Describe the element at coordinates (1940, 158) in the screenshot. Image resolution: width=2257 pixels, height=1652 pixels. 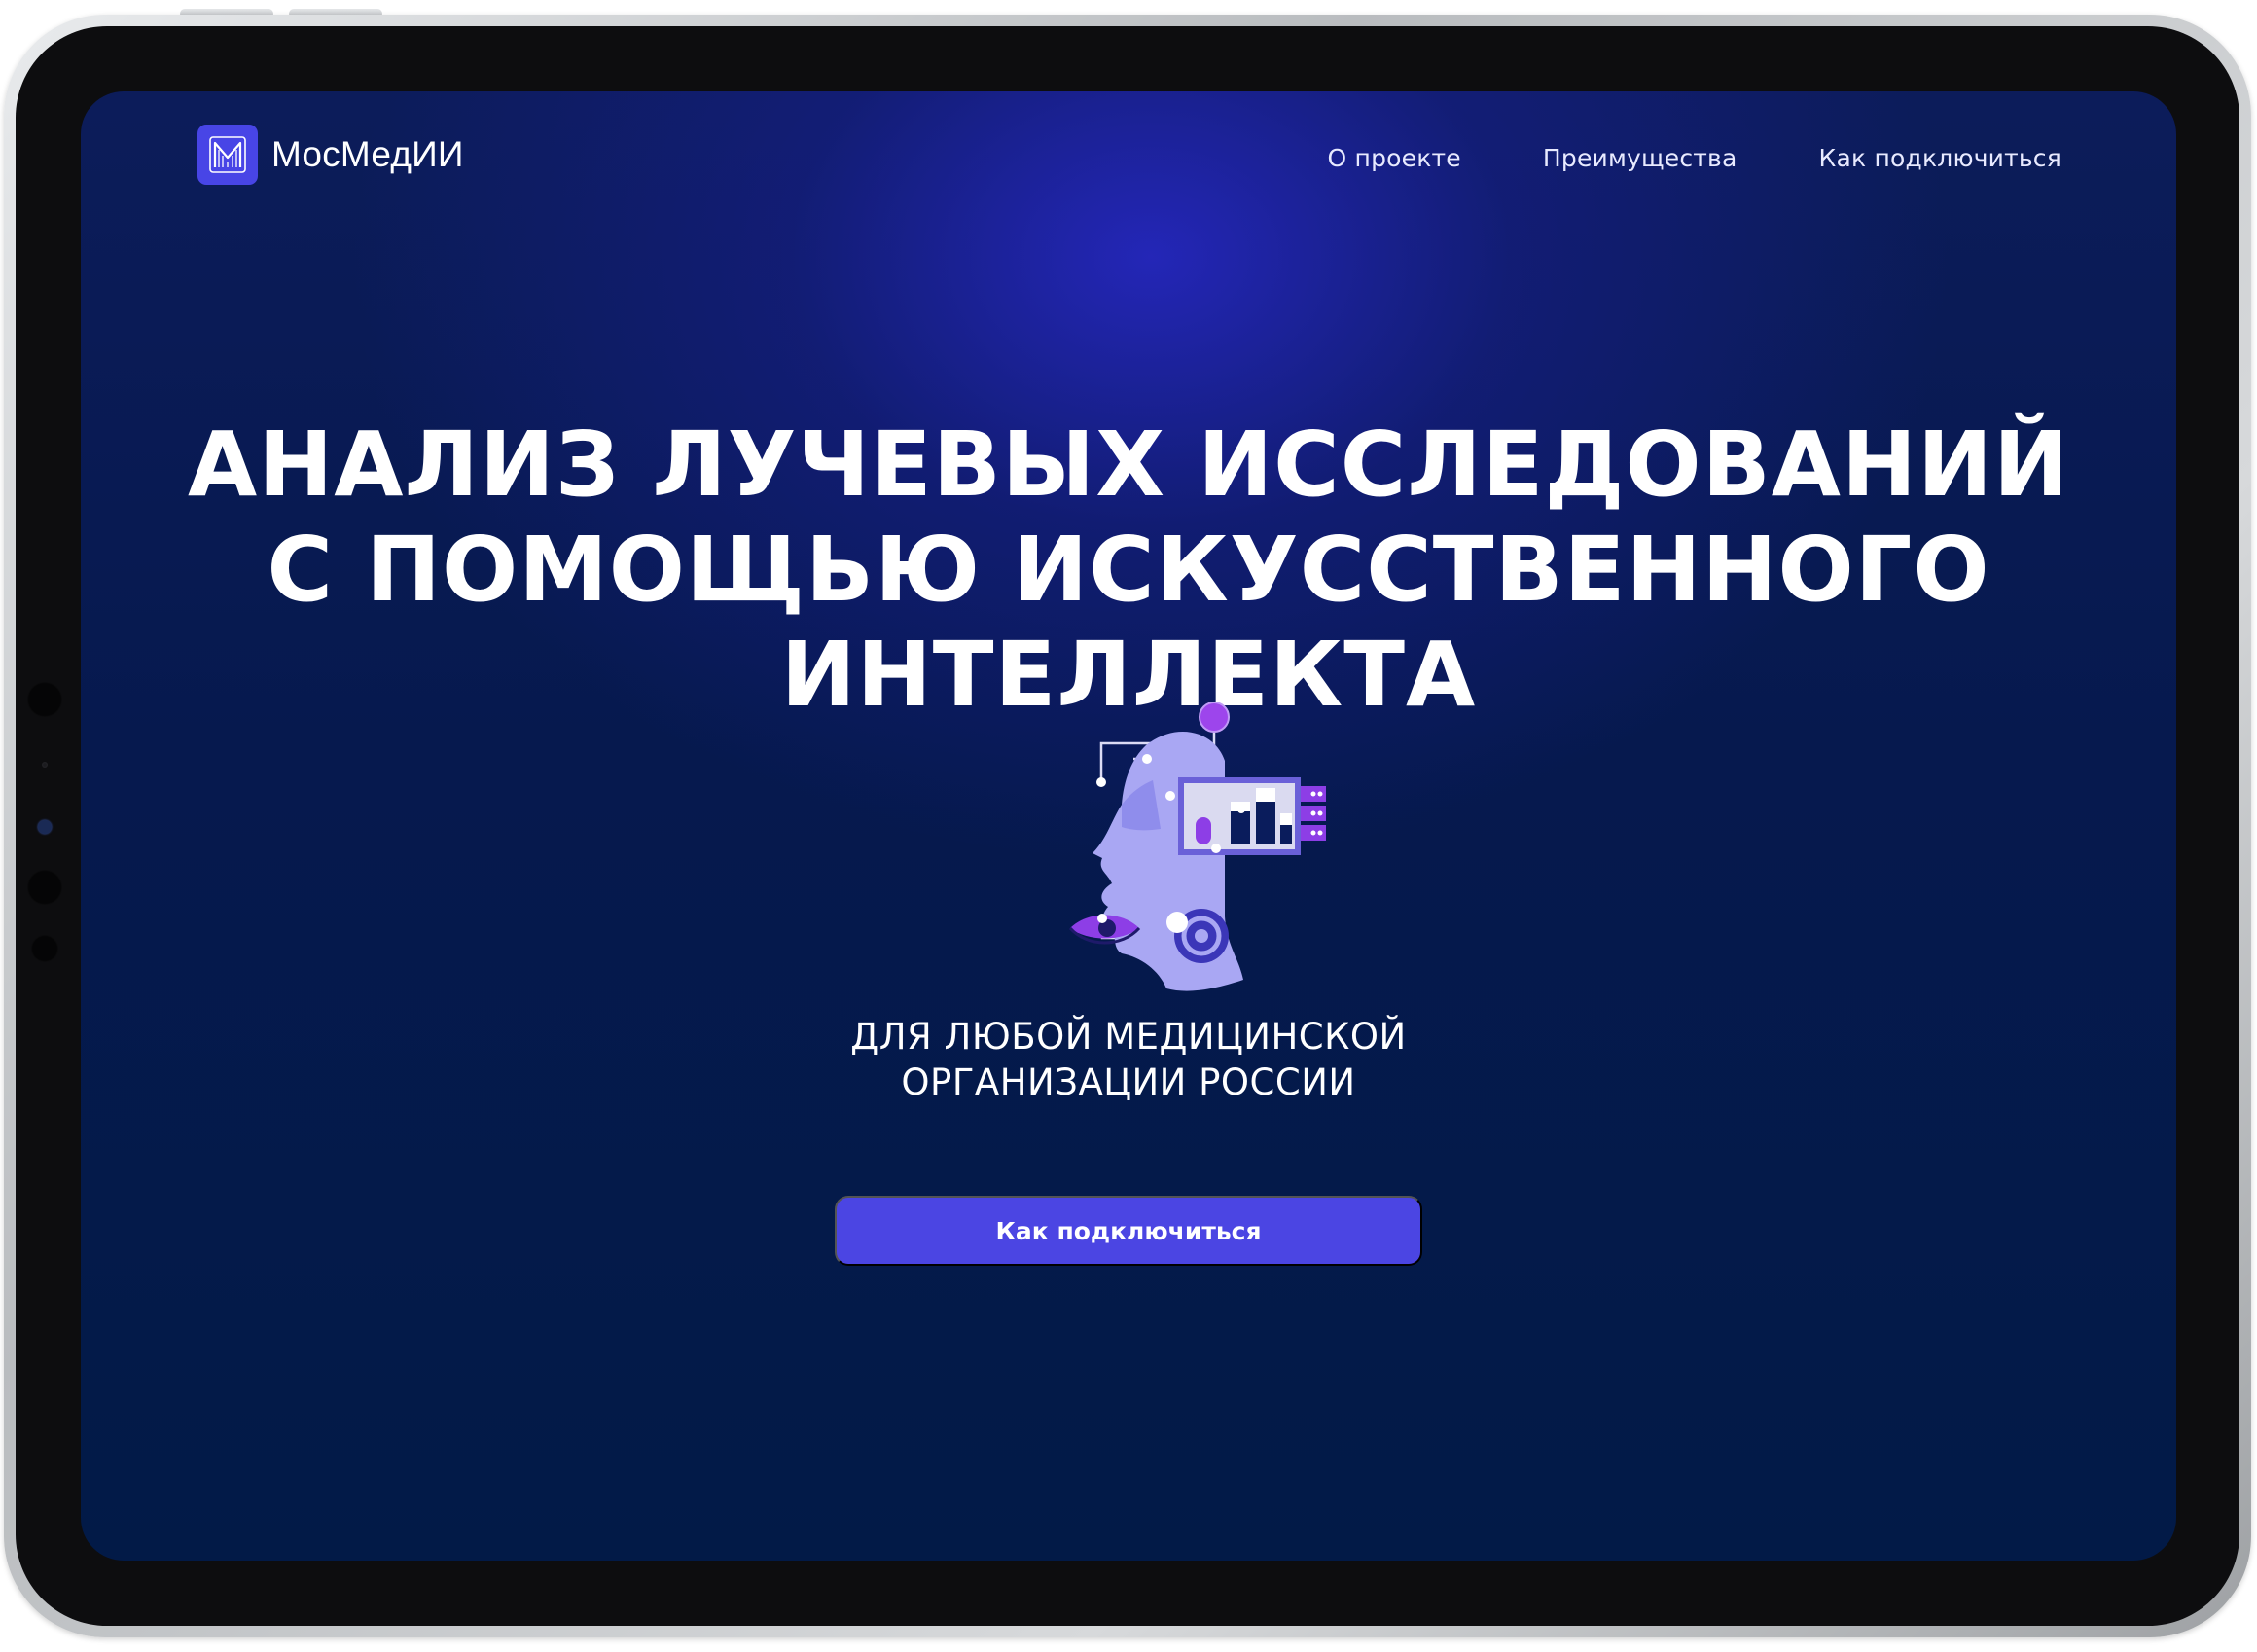
I see `nav-item-how-to-connect: Как подключиться` at that location.